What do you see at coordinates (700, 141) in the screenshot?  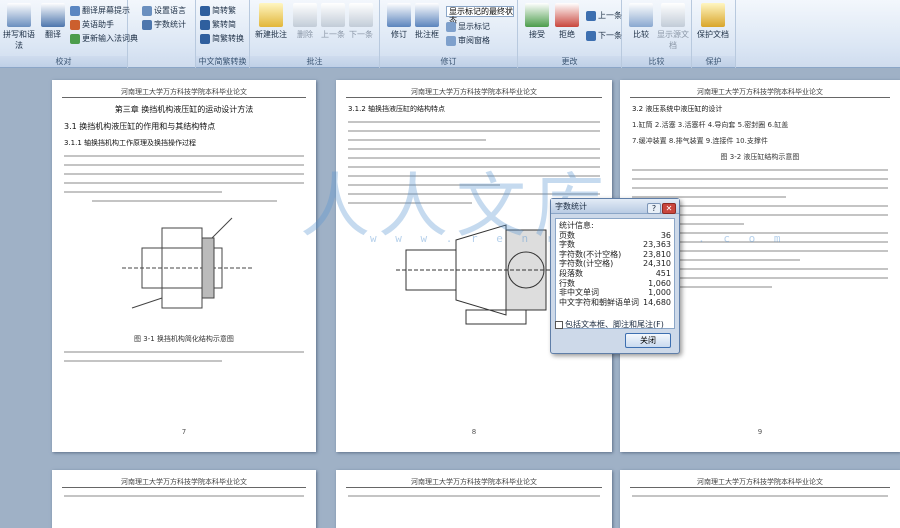 I see `part-list: 7.缓冲装置 8.排气装置 9.连接件 10.支撑件` at bounding box center [700, 141].